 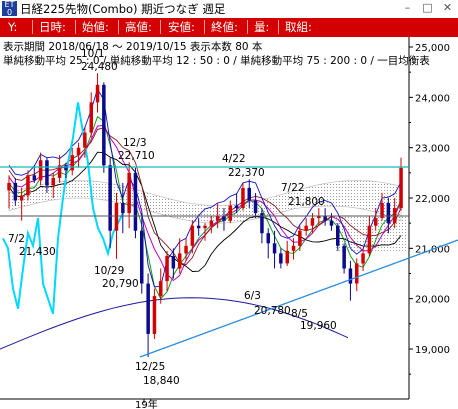 I want to click on annotation-6-3-date: 6/3, so click(x=252, y=296).